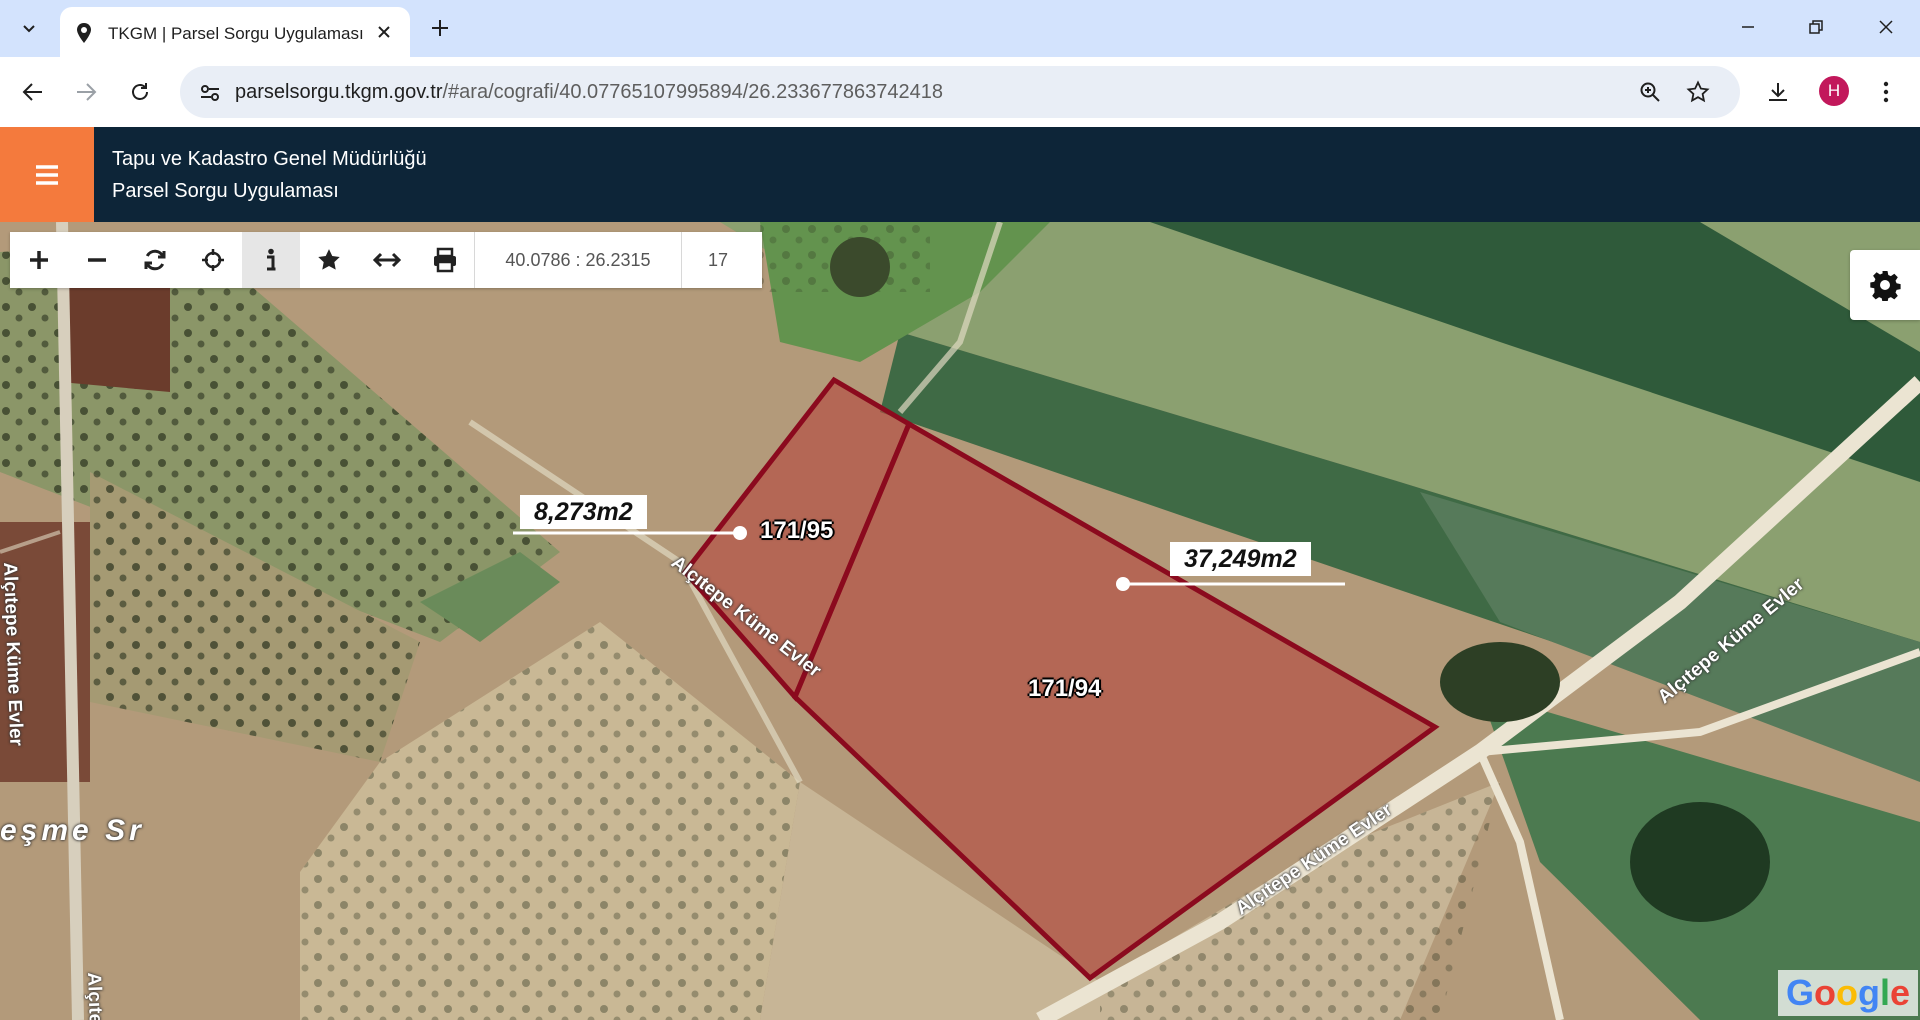 This screenshot has height=1020, width=1920. I want to click on browser-tab: TKGM | Parsel Sorgu Uygulaması, so click(235, 32).